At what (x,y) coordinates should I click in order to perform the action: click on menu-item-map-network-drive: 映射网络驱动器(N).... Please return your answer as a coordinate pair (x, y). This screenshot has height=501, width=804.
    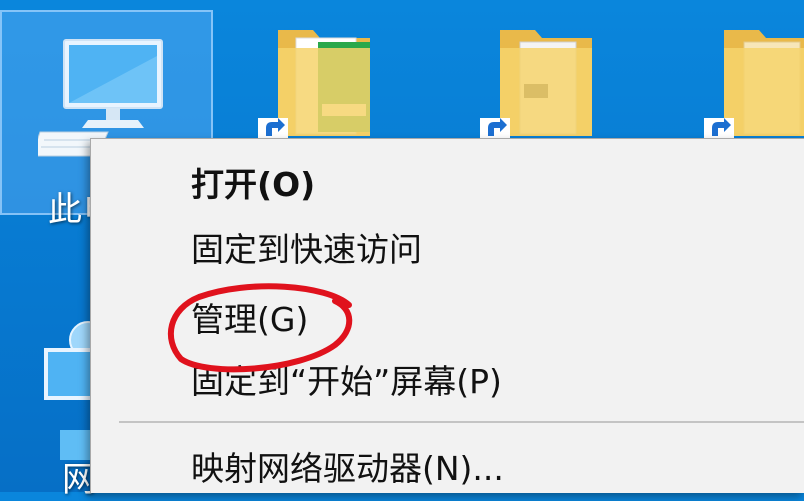
    Looking at the image, I should click on (347, 469).